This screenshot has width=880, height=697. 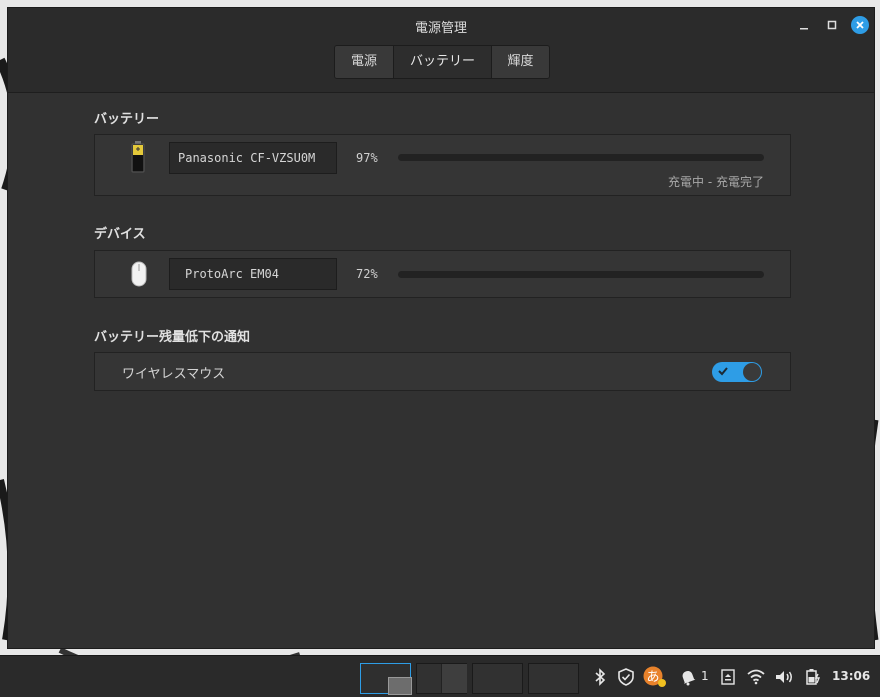 I want to click on wifi-icon, so click(x=756, y=677).